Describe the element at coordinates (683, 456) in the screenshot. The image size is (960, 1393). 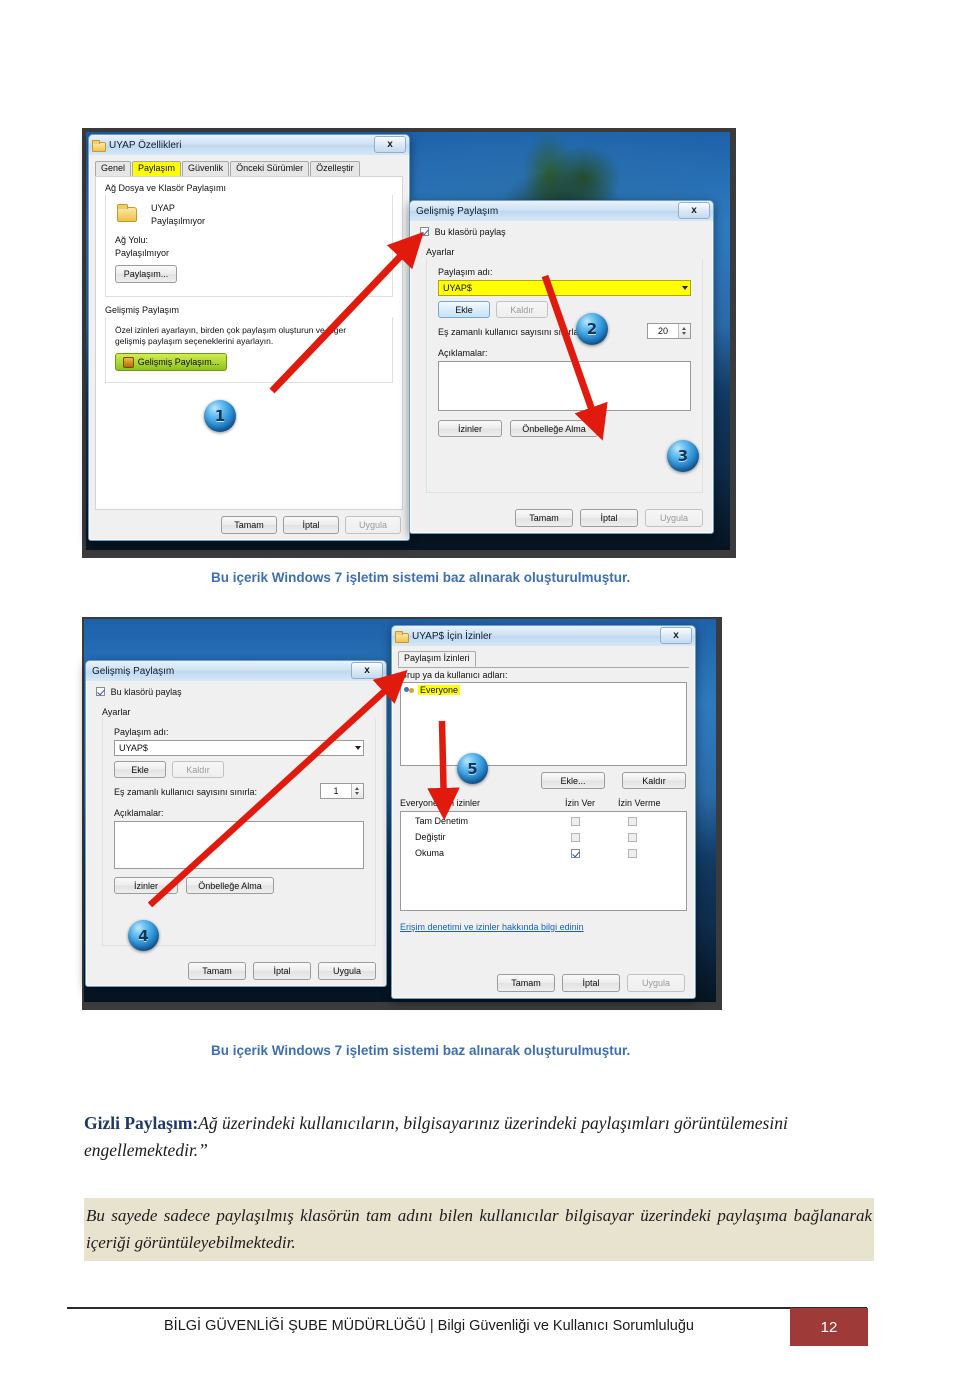
I see `step-badge-3: 3` at that location.